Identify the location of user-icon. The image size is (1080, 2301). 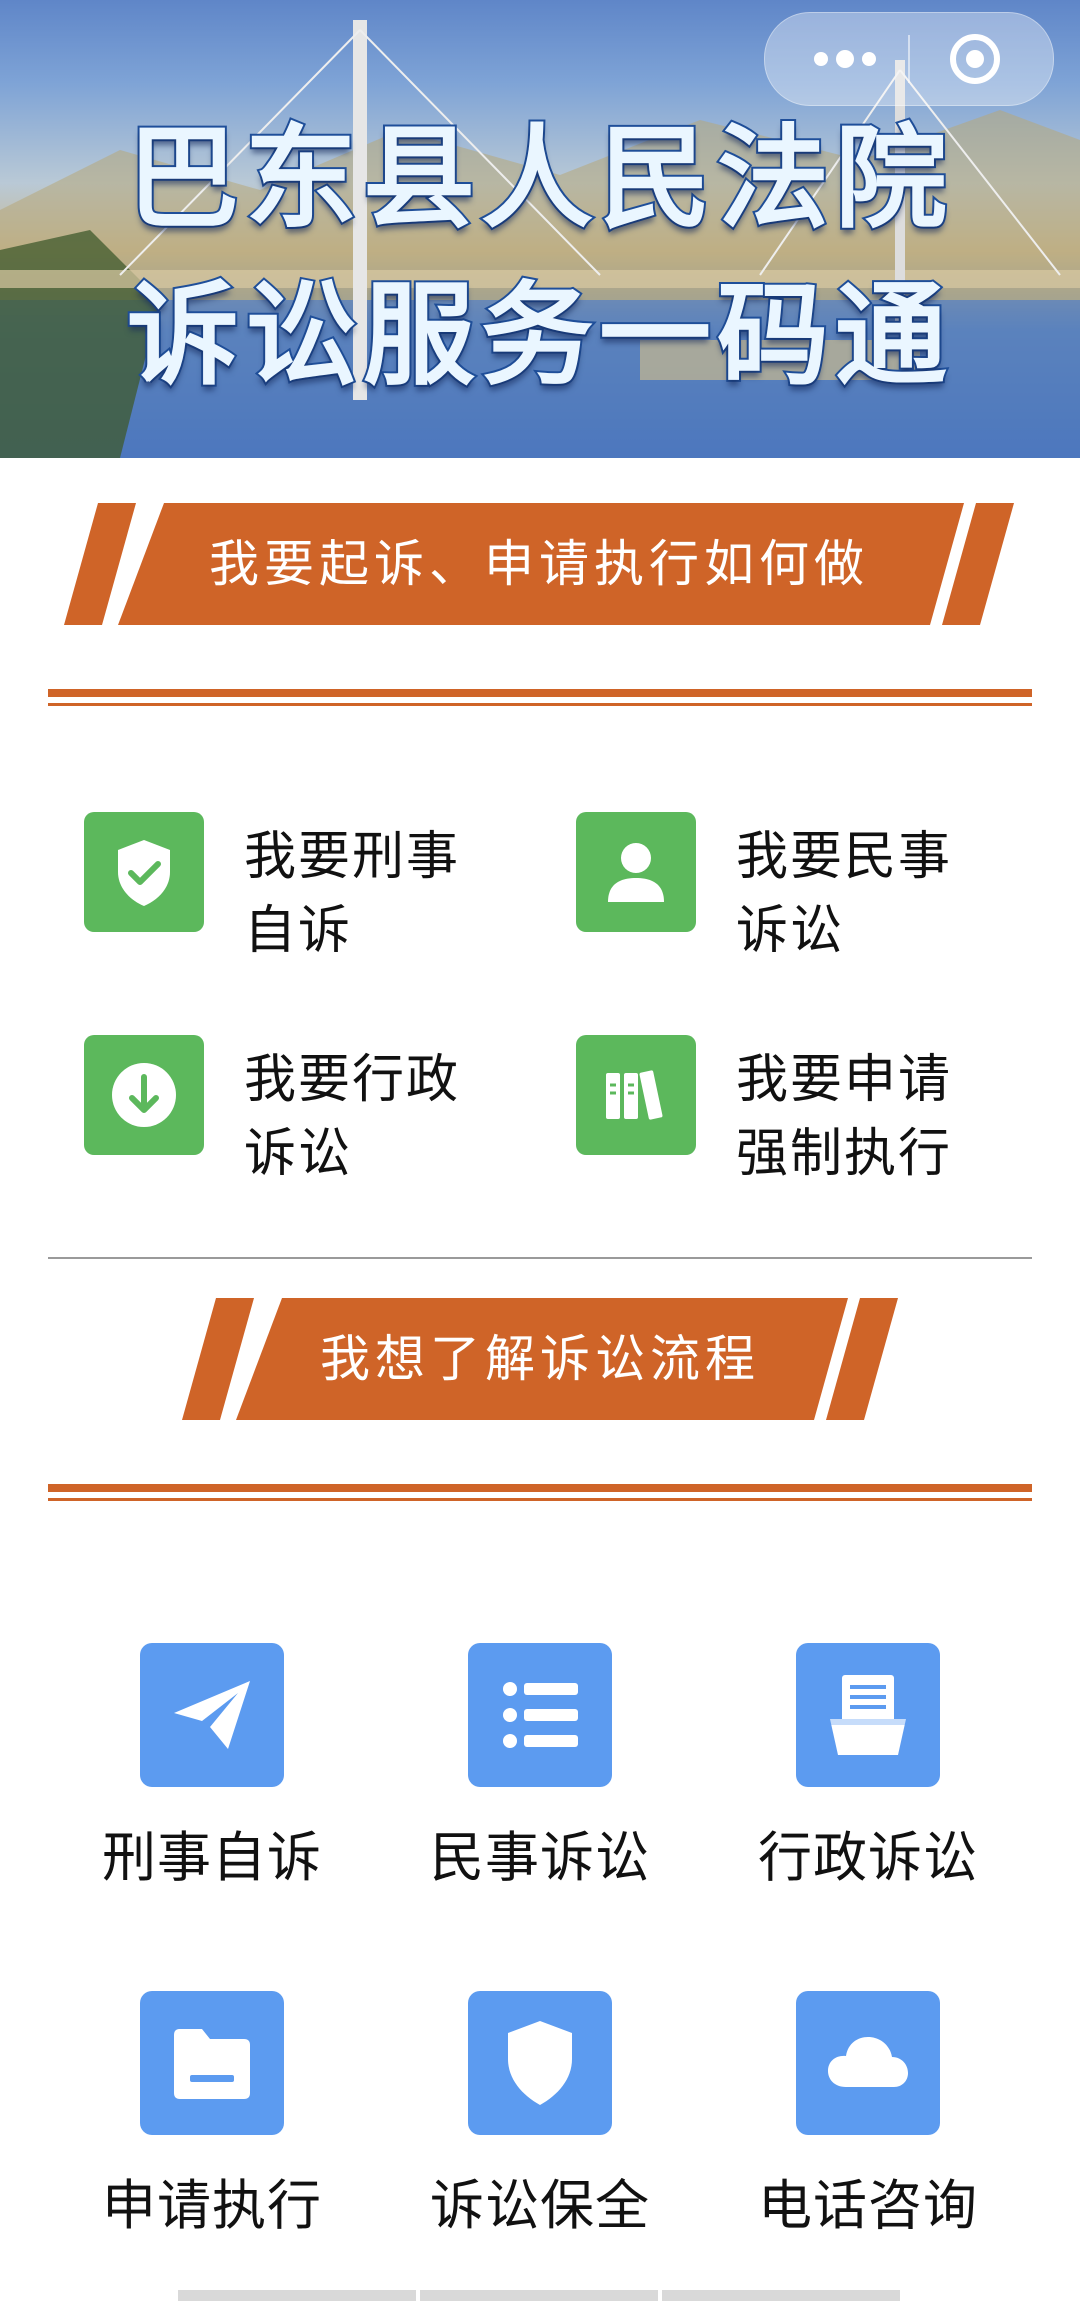
(636, 872).